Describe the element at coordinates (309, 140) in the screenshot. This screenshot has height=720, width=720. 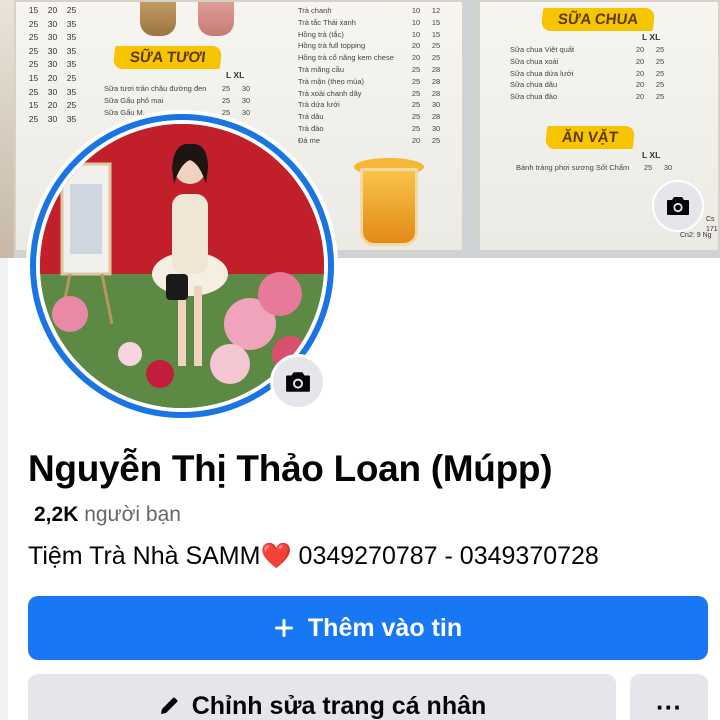
I see `menu-item-name: Đá me` at that location.